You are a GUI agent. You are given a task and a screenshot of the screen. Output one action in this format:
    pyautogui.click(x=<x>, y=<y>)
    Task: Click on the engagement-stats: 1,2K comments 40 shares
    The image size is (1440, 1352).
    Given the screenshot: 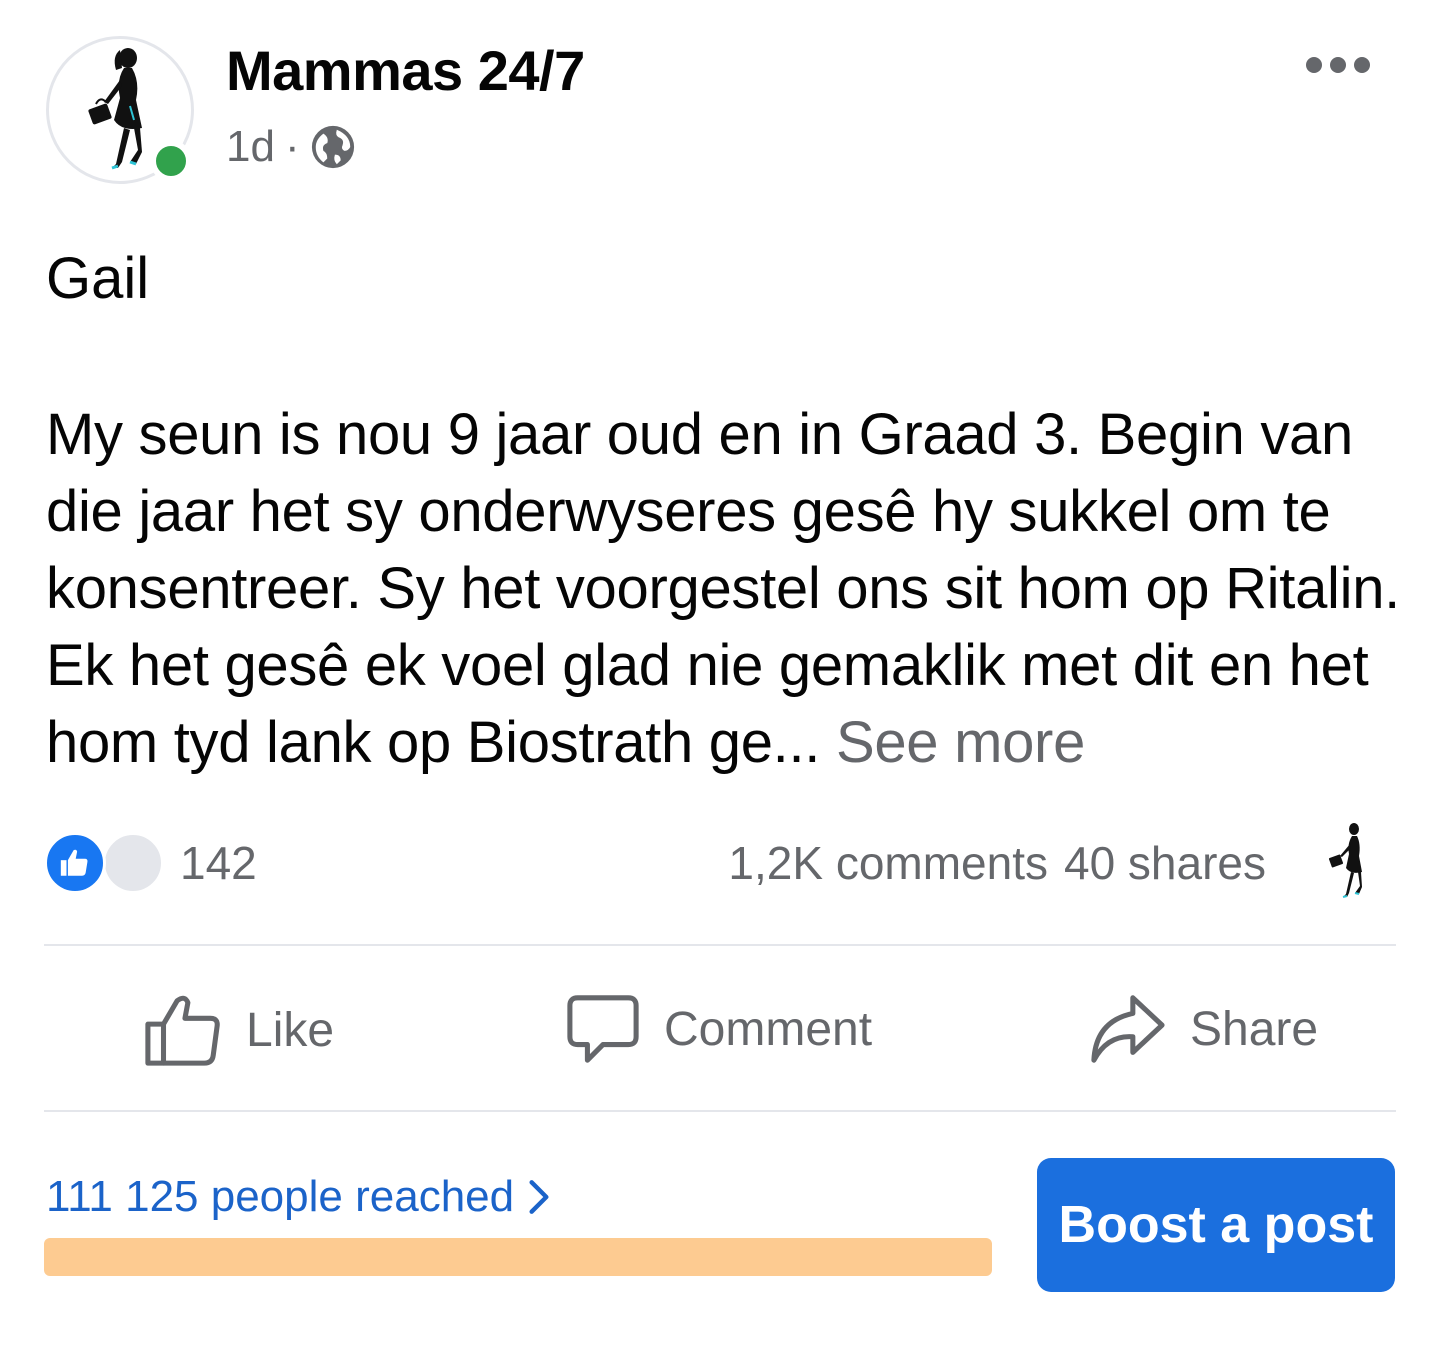 What is the action you would take?
    pyautogui.click(x=997, y=863)
    